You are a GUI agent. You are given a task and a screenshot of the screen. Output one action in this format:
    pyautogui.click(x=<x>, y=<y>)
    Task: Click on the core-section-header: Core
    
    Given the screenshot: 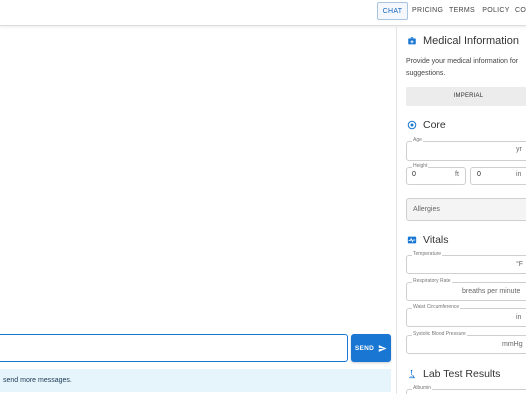 What is the action you would take?
    pyautogui.click(x=426, y=125)
    